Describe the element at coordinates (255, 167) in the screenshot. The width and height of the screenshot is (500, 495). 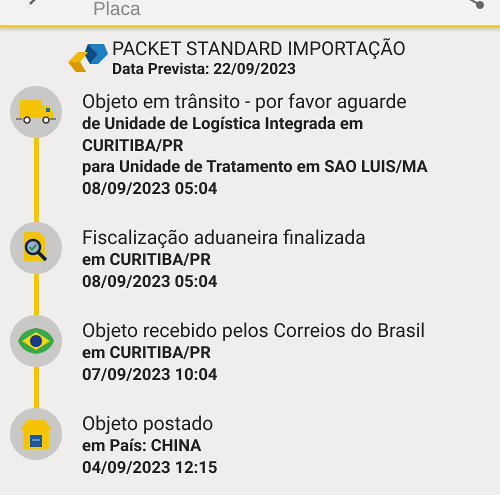
I see `event-detail: para Unidade de Tratamento em SAO LUIS/MA` at that location.